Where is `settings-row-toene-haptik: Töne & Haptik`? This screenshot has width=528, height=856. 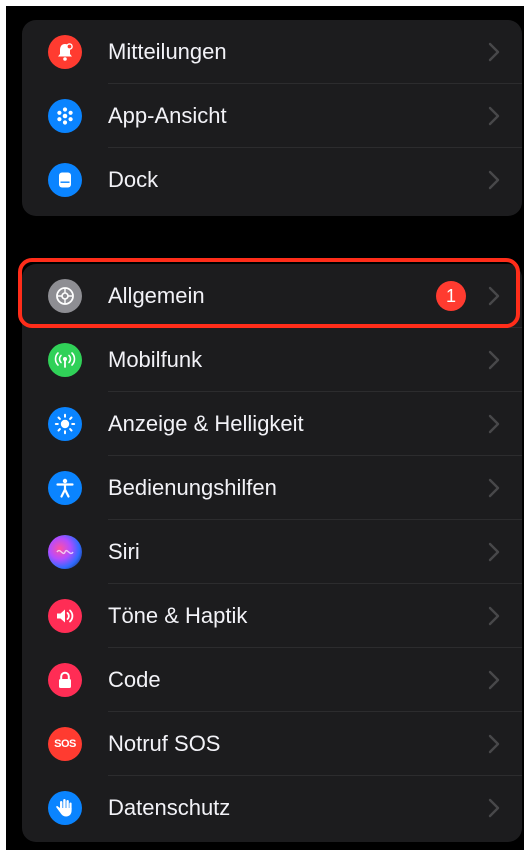 settings-row-toene-haptik: Töne & Haptik is located at coordinates (272, 616).